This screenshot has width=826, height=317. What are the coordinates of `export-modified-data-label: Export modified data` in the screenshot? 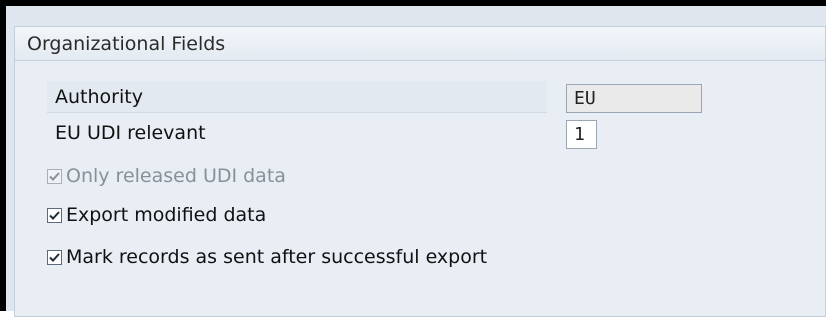 It's located at (166, 215).